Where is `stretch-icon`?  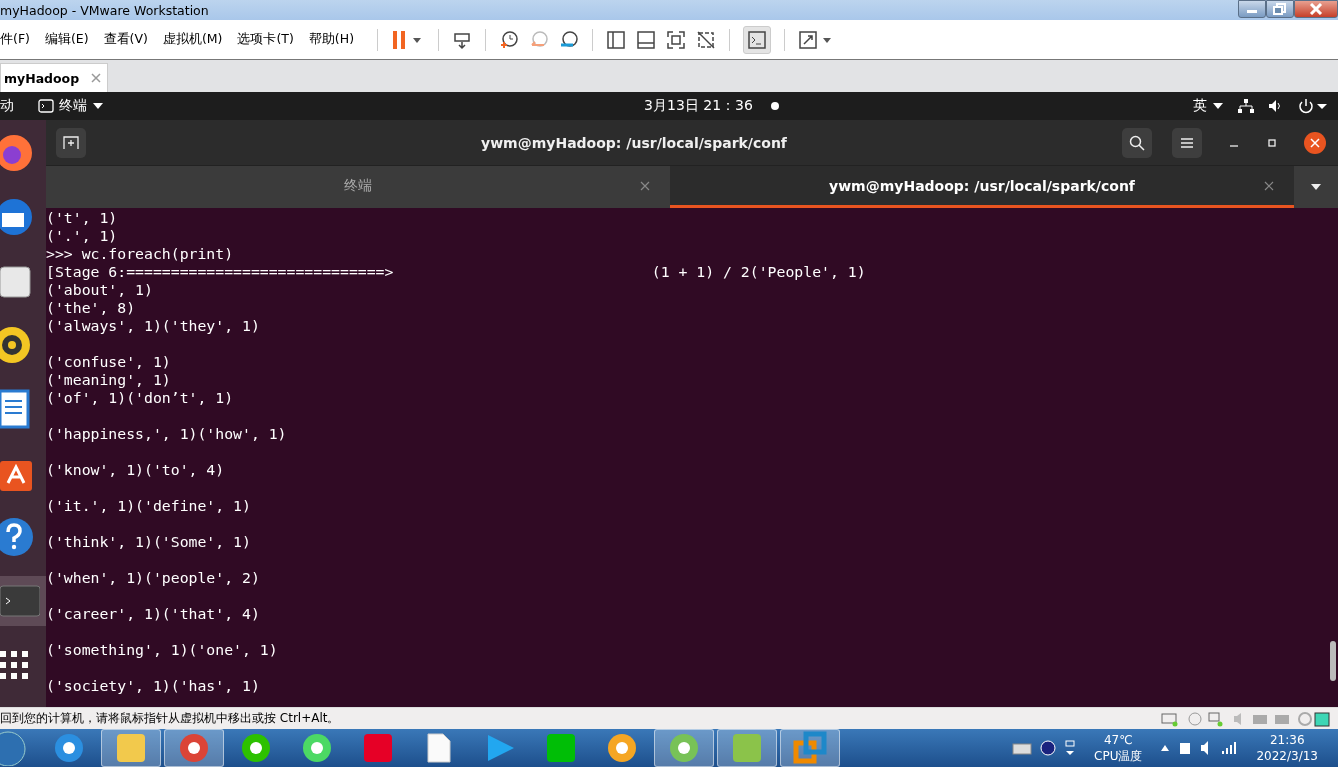 stretch-icon is located at coordinates (816, 39).